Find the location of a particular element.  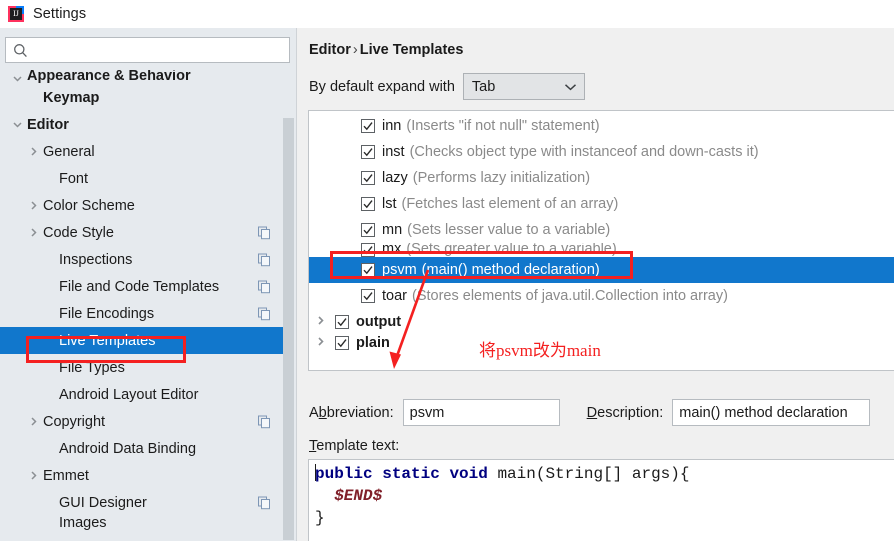

template-row: lazy (Performs lazy initialization) is located at coordinates (601, 178).